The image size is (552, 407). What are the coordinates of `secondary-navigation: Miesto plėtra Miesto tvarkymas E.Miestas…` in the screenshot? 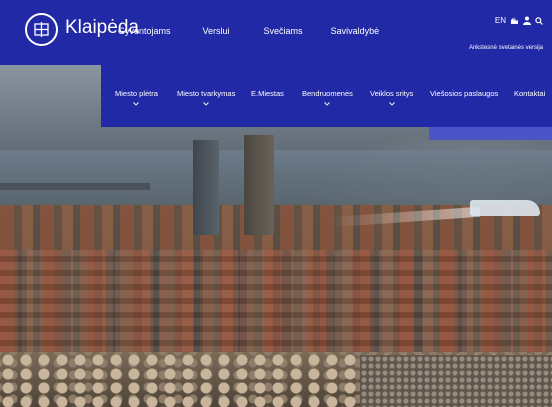 It's located at (326, 96).